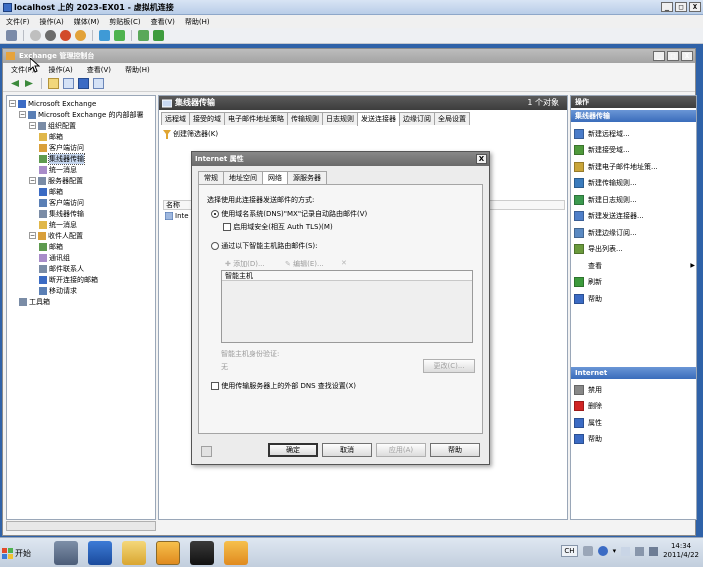 Image resolution: width=703 pixels, height=567 pixels. I want to click on action-item: 删除, so click(634, 406).